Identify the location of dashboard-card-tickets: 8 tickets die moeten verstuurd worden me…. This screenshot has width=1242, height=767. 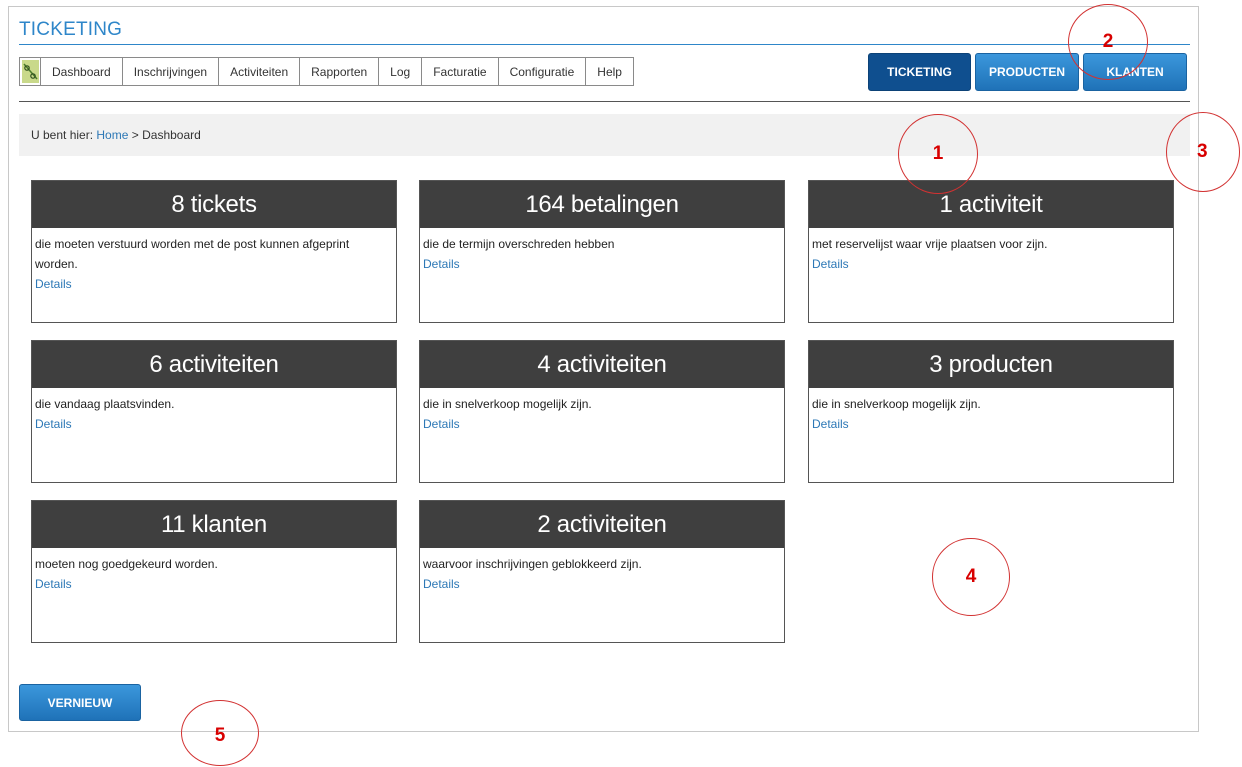
(214, 251).